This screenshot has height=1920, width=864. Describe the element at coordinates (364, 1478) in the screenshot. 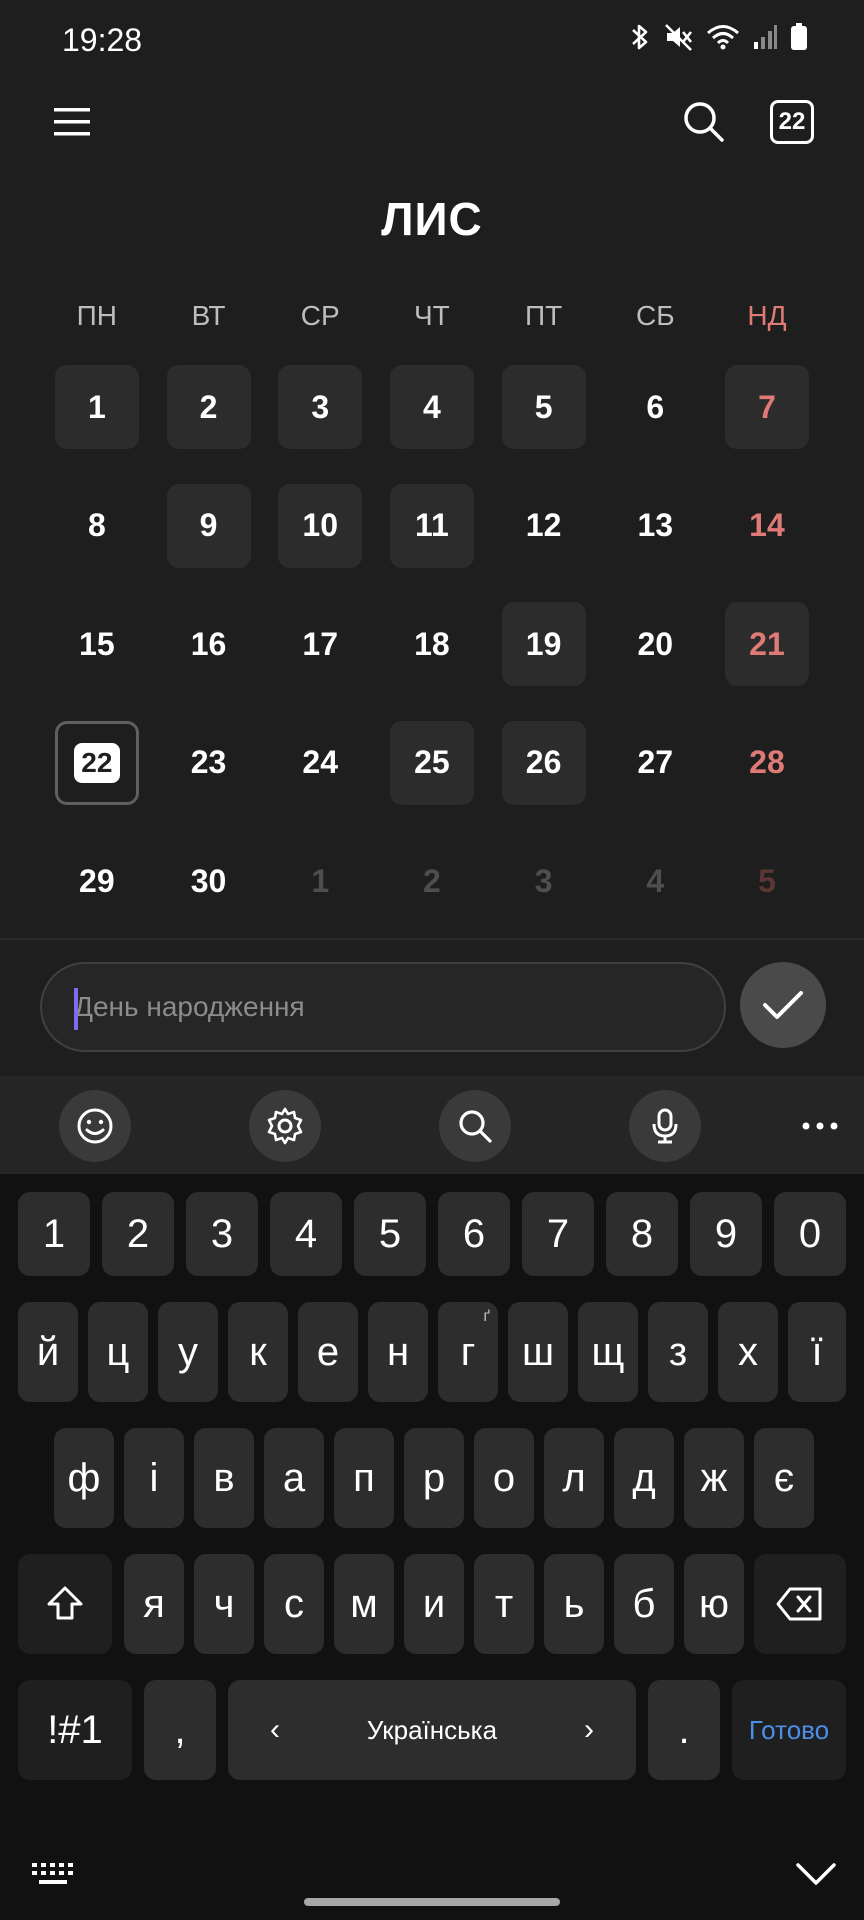

I see `key-letter: п` at that location.